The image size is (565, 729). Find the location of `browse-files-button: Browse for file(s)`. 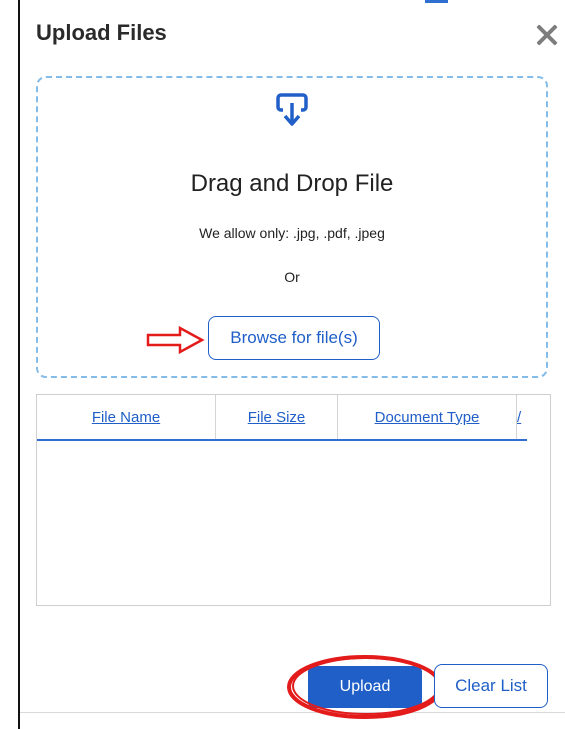

browse-files-button: Browse for file(s) is located at coordinates (294, 338).